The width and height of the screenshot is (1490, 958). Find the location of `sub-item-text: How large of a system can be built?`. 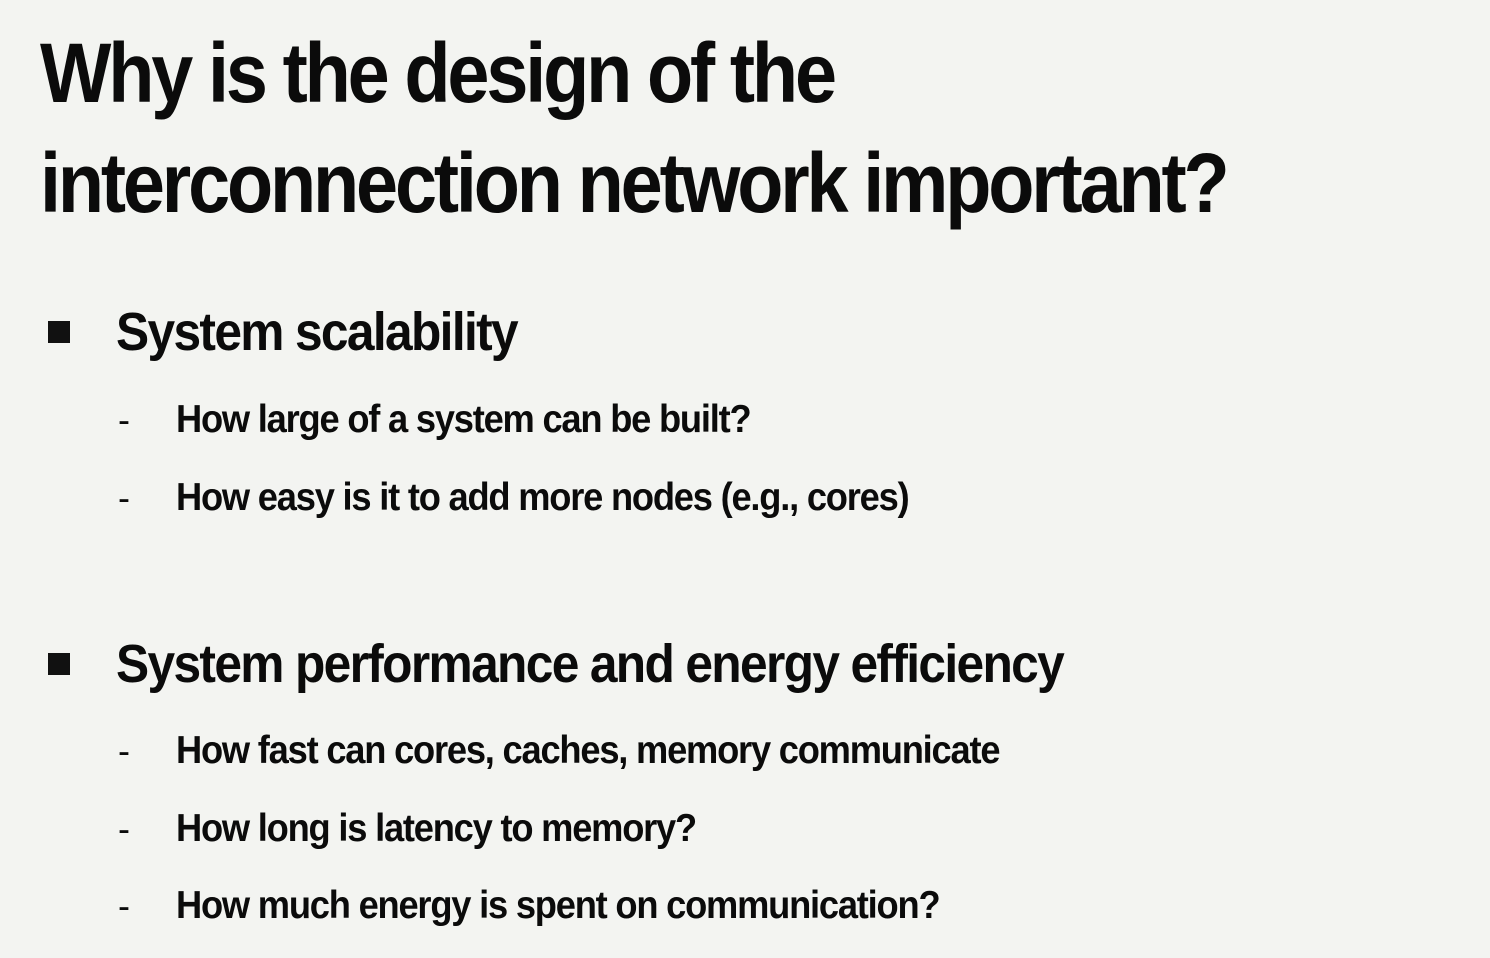

sub-item-text: How large of a system can be built? is located at coordinates (464, 419).